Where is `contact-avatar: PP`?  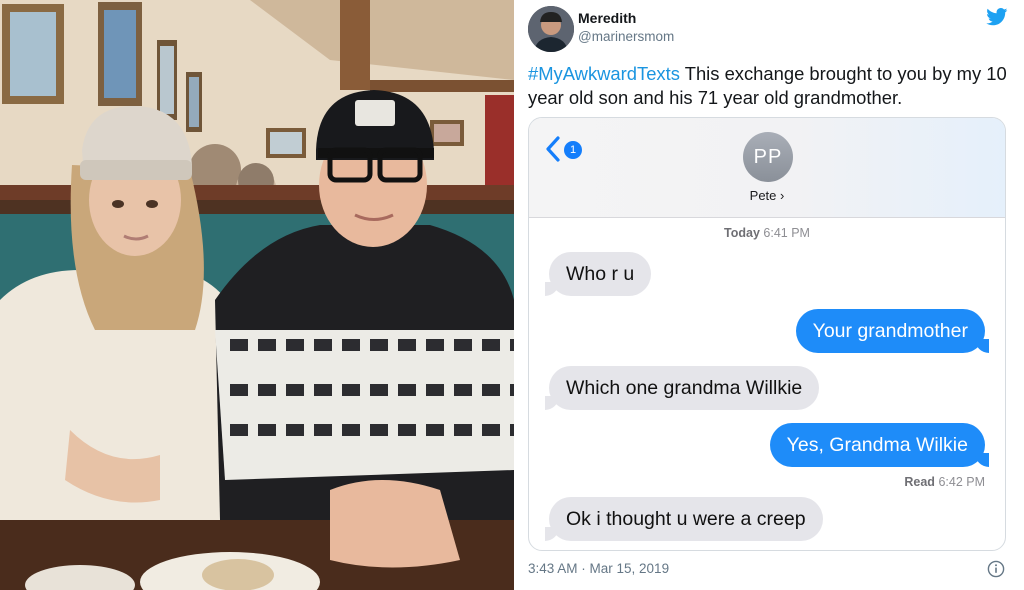 contact-avatar: PP is located at coordinates (768, 157).